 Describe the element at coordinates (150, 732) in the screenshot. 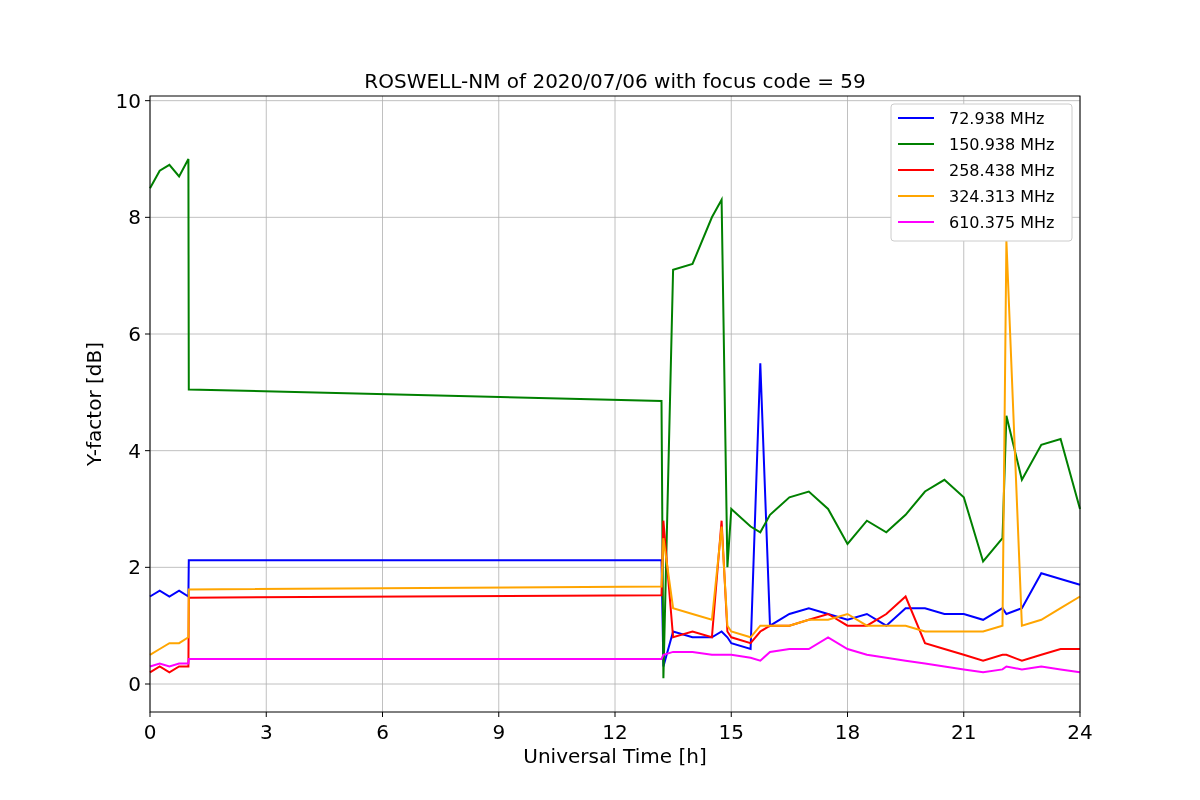

I see `x-tick-label: 0` at that location.